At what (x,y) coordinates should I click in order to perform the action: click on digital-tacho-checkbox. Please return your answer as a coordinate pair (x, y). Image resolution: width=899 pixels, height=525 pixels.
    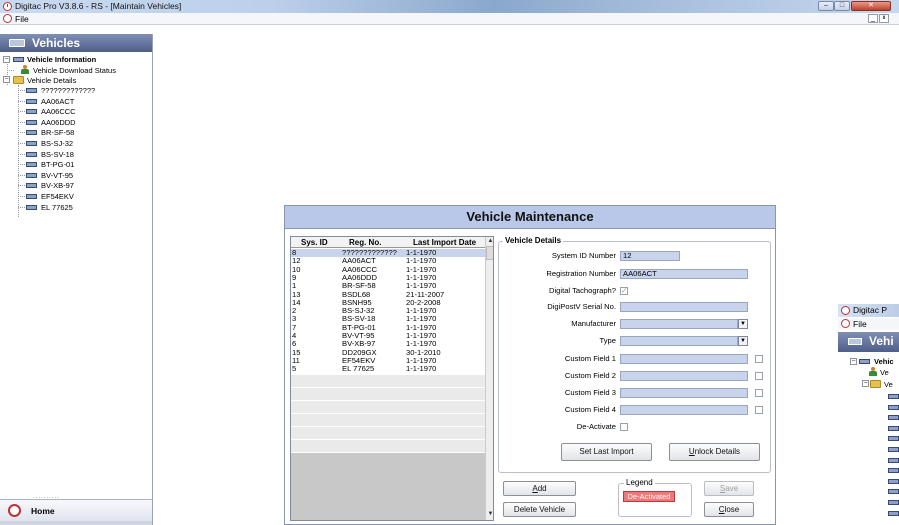
    Looking at the image, I should click on (624, 290).